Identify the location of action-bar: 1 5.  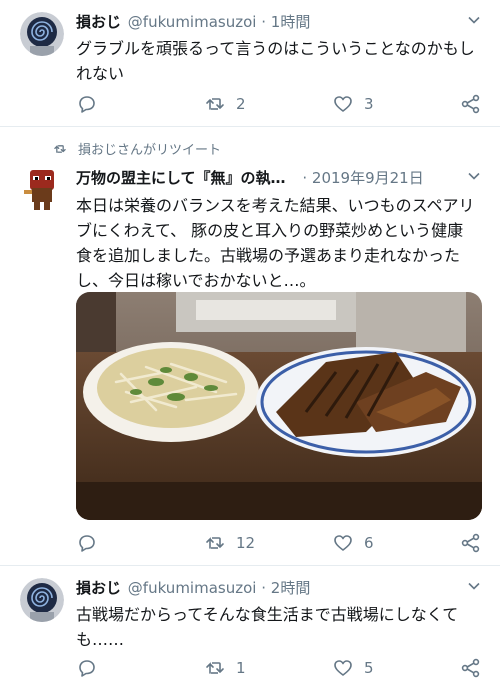
(281, 668).